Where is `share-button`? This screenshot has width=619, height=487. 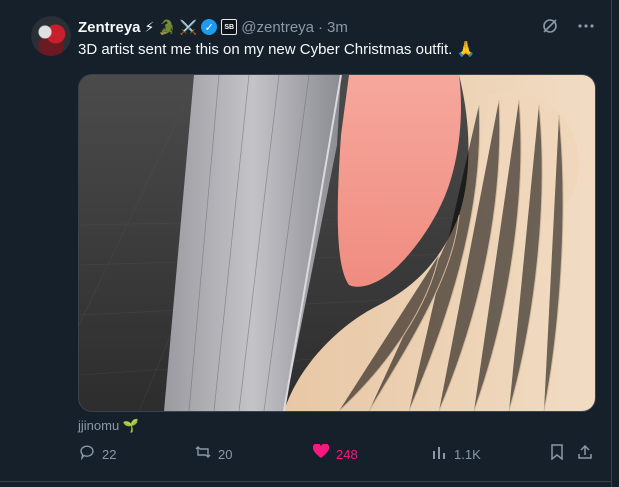 share-button is located at coordinates (585, 454).